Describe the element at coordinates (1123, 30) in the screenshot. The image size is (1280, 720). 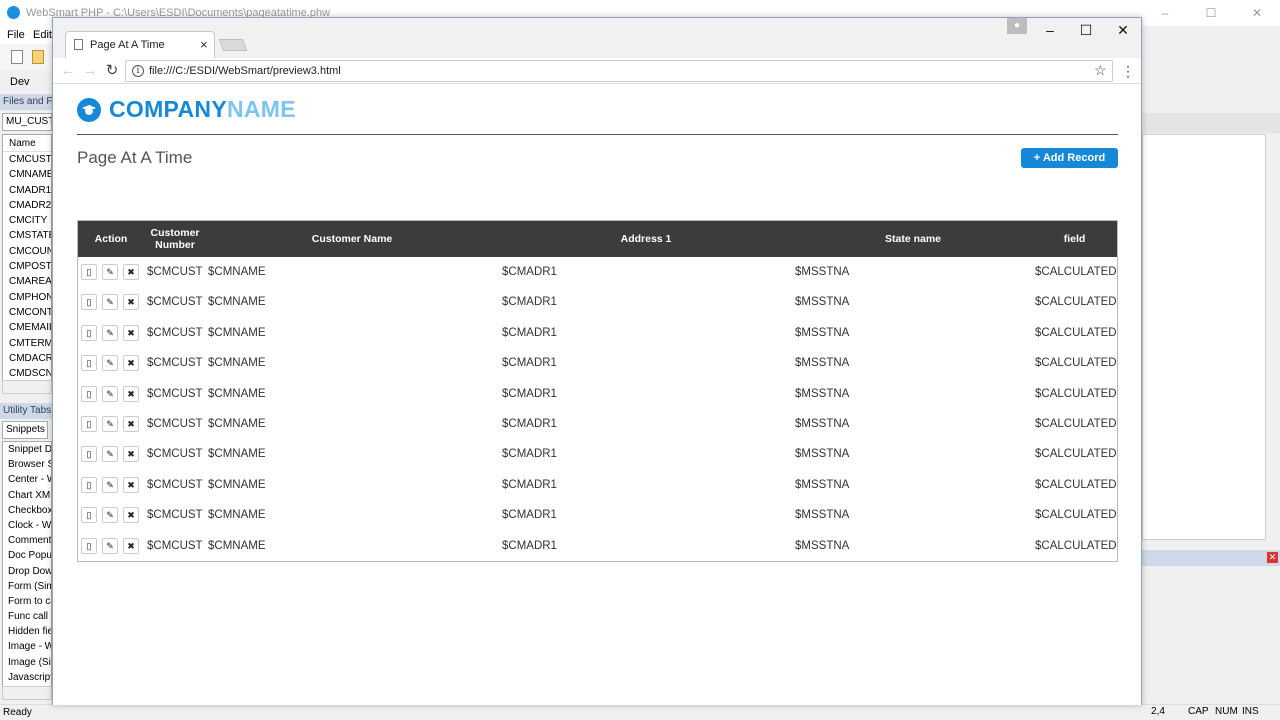
I see `close-button: ✕` at that location.